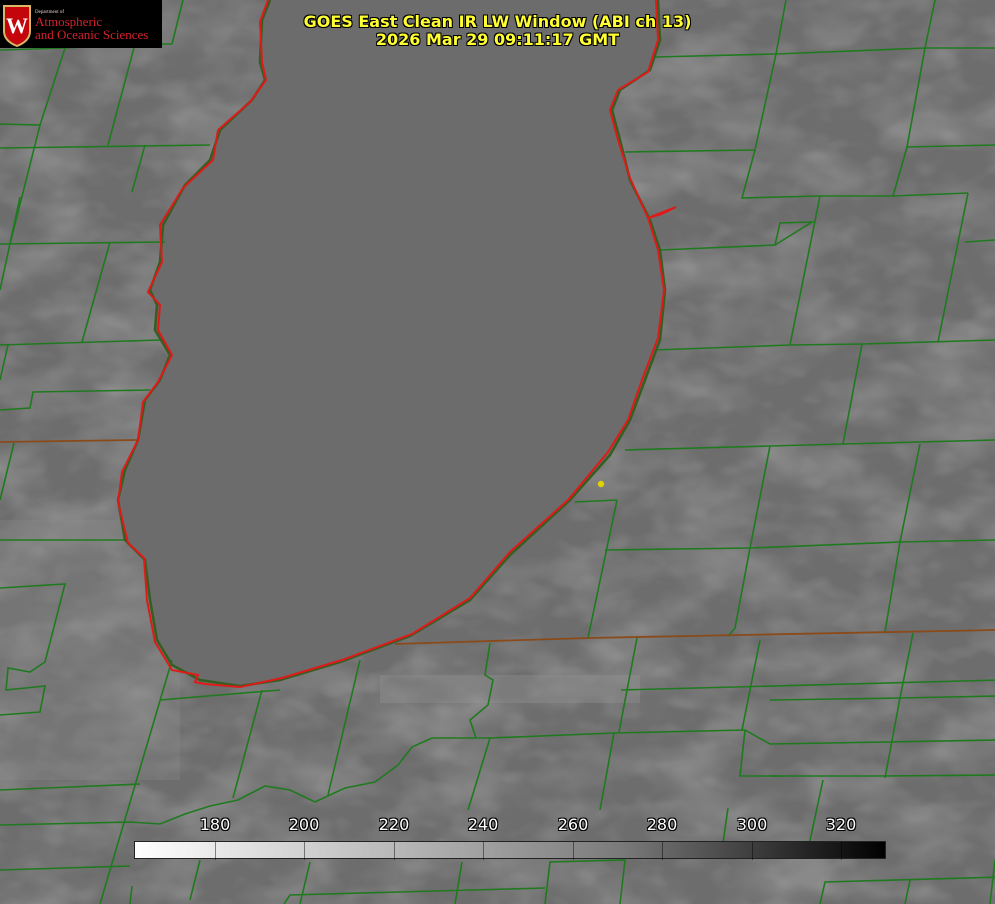 This screenshot has width=995, height=904. I want to click on location-marker, so click(601, 484).